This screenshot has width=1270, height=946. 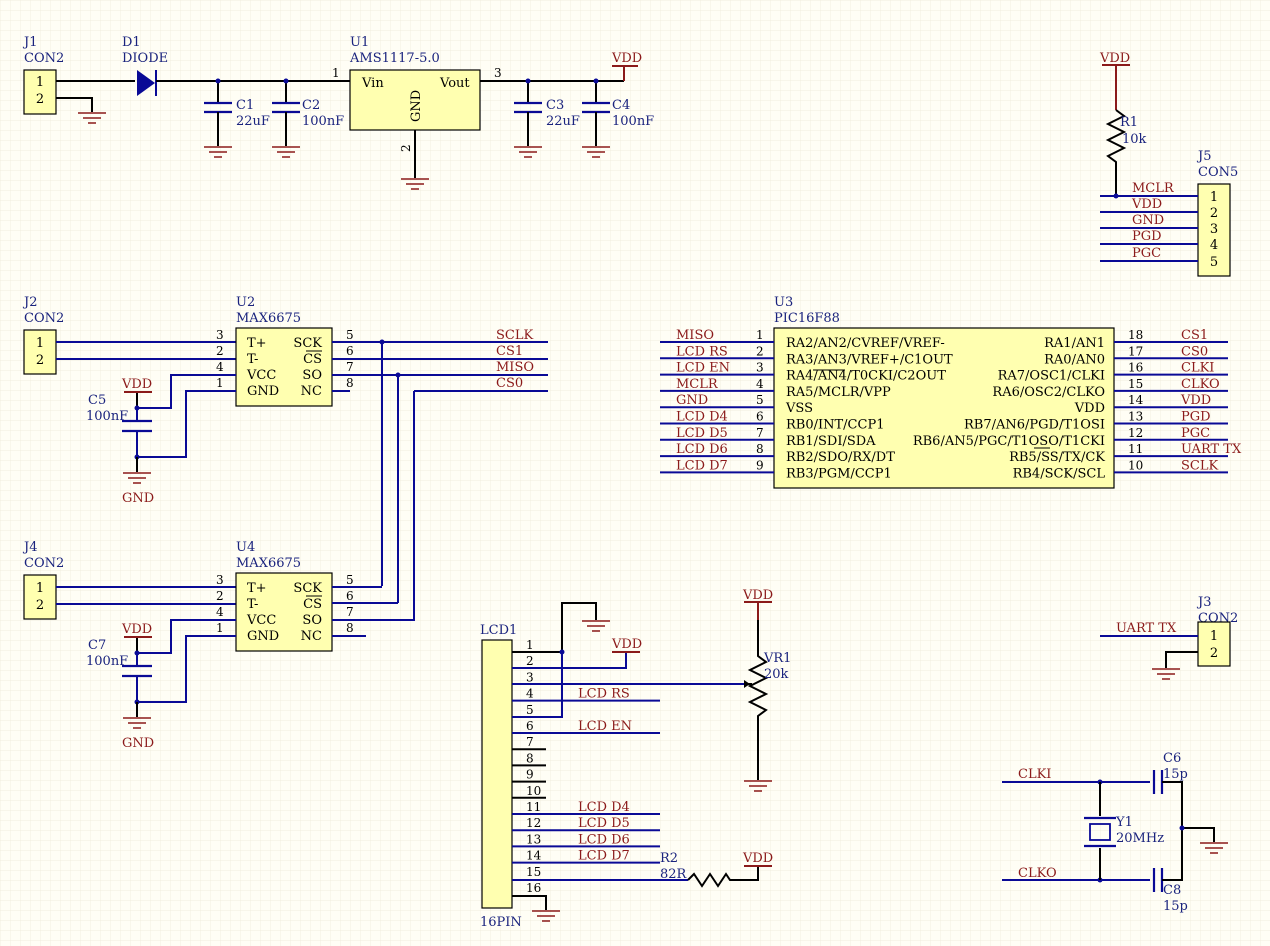 I want to click on lcd-pin-num: 5, so click(x=530, y=710).